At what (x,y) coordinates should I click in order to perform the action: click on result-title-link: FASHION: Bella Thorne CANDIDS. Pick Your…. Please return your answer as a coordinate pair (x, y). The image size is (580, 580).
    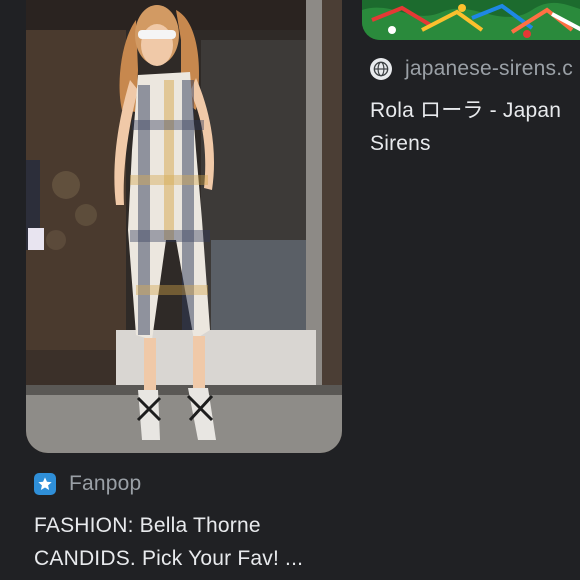
    Looking at the image, I should click on (194, 542).